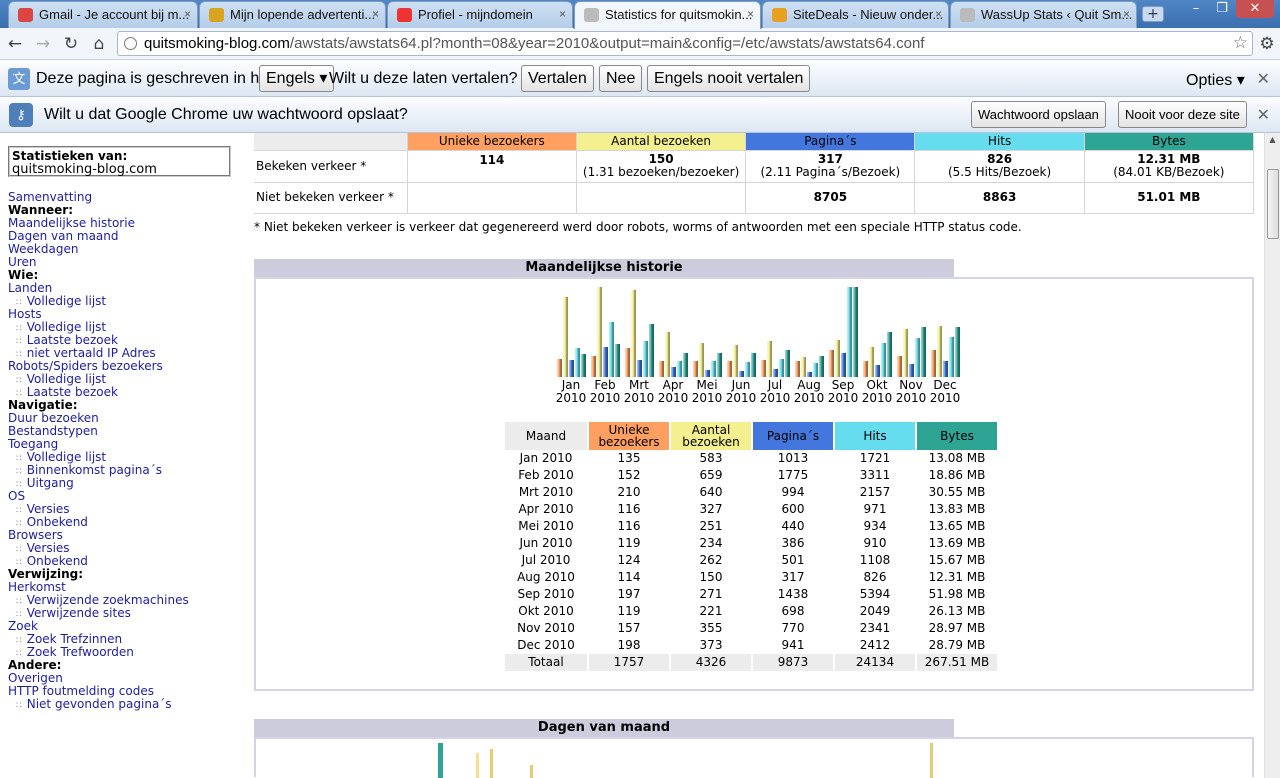 This screenshot has height=778, width=1280. I want to click on cell-unique: 119, so click(629, 611).